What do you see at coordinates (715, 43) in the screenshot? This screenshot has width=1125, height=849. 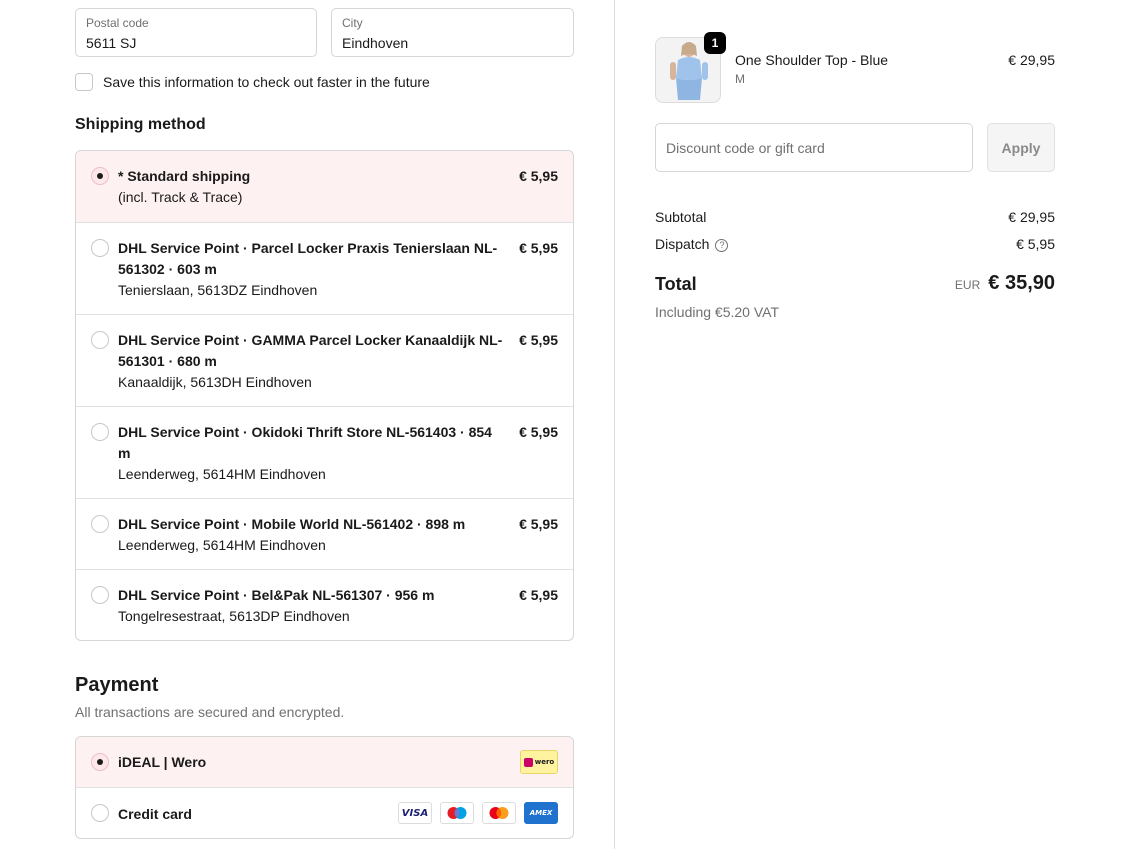 I see `cart-quantity-badge: 1` at bounding box center [715, 43].